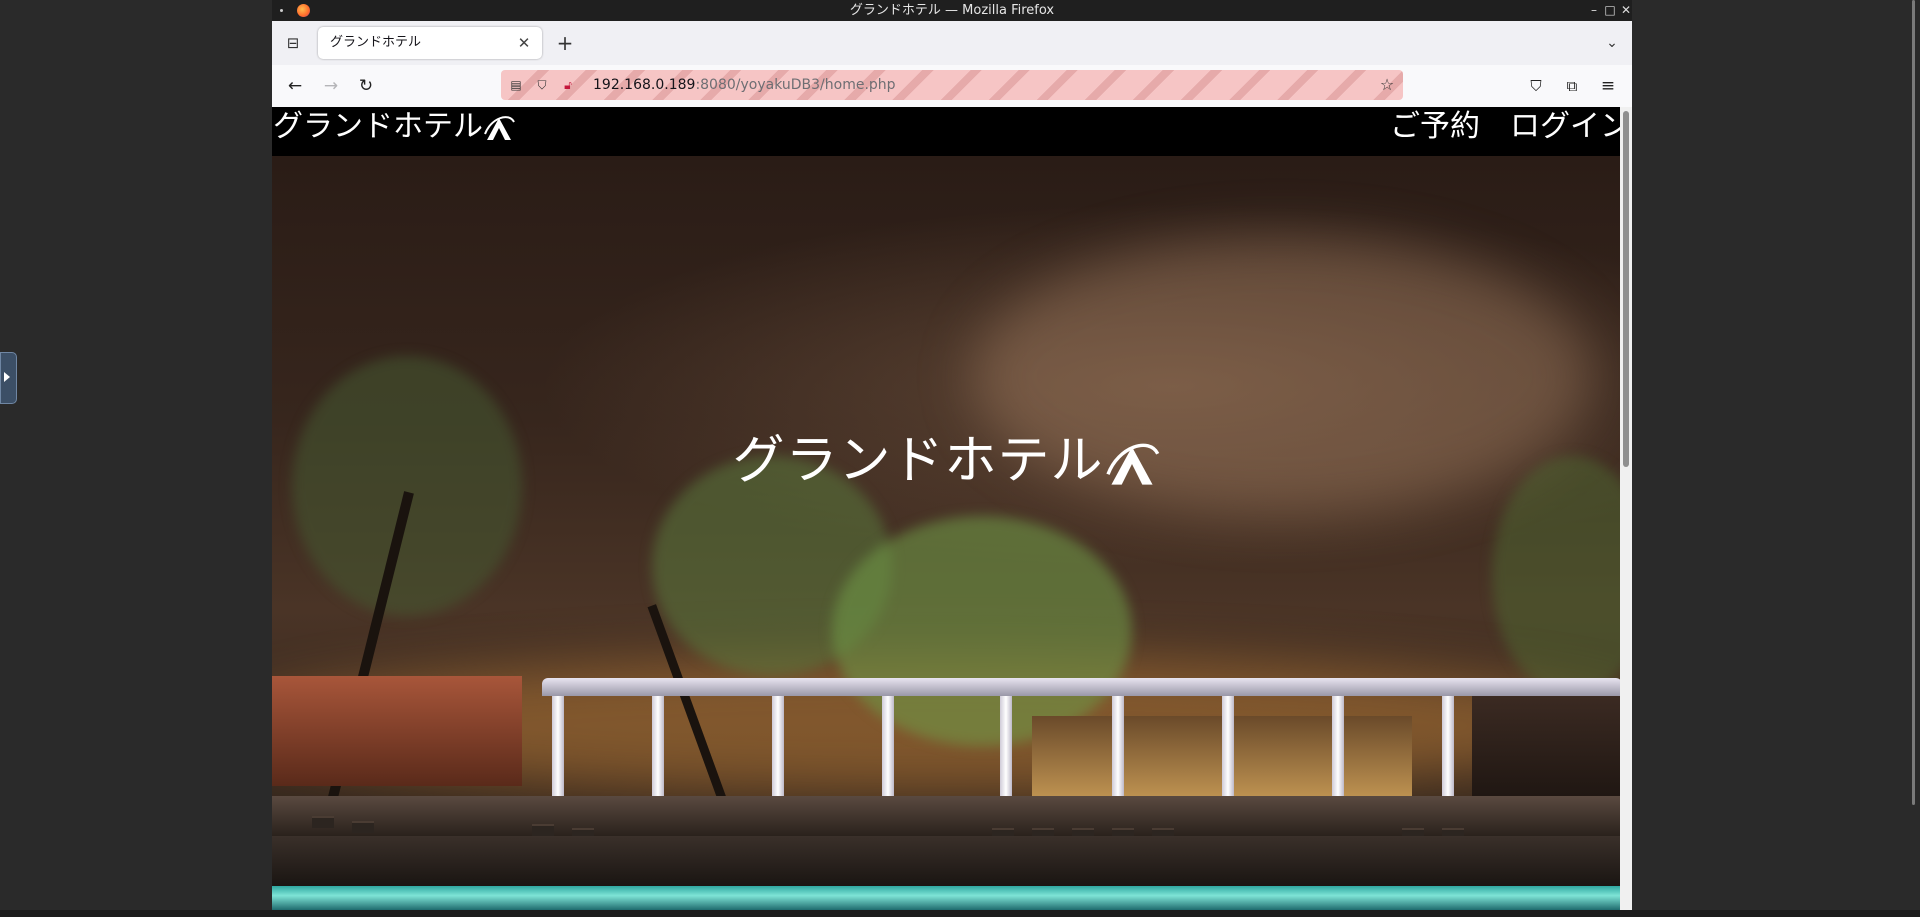 Image resolution: width=1920 pixels, height=917 pixels. I want to click on page-scrollbar, so click(1626, 508).